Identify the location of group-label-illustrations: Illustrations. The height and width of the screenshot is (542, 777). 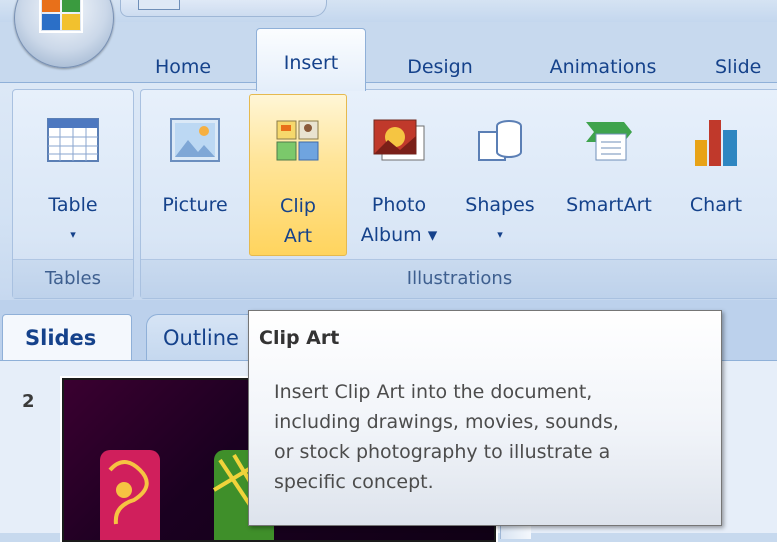
(459, 278).